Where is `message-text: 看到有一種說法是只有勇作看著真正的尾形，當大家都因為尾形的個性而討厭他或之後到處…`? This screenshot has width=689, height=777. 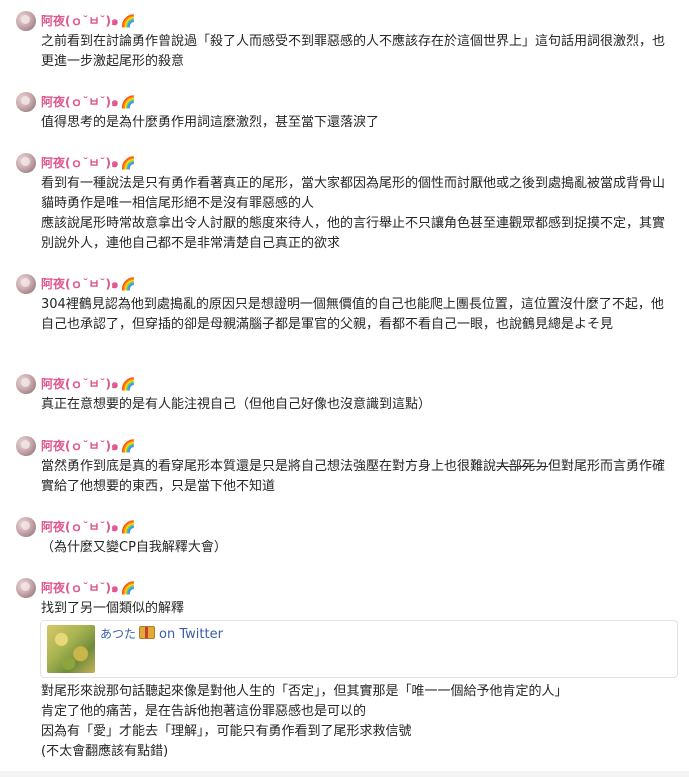 message-text: 看到有一種說法是只有勇作看著真正的尾形，當大家都因為尾形的個性而討厭他或之後到處… is located at coordinates (356, 214).